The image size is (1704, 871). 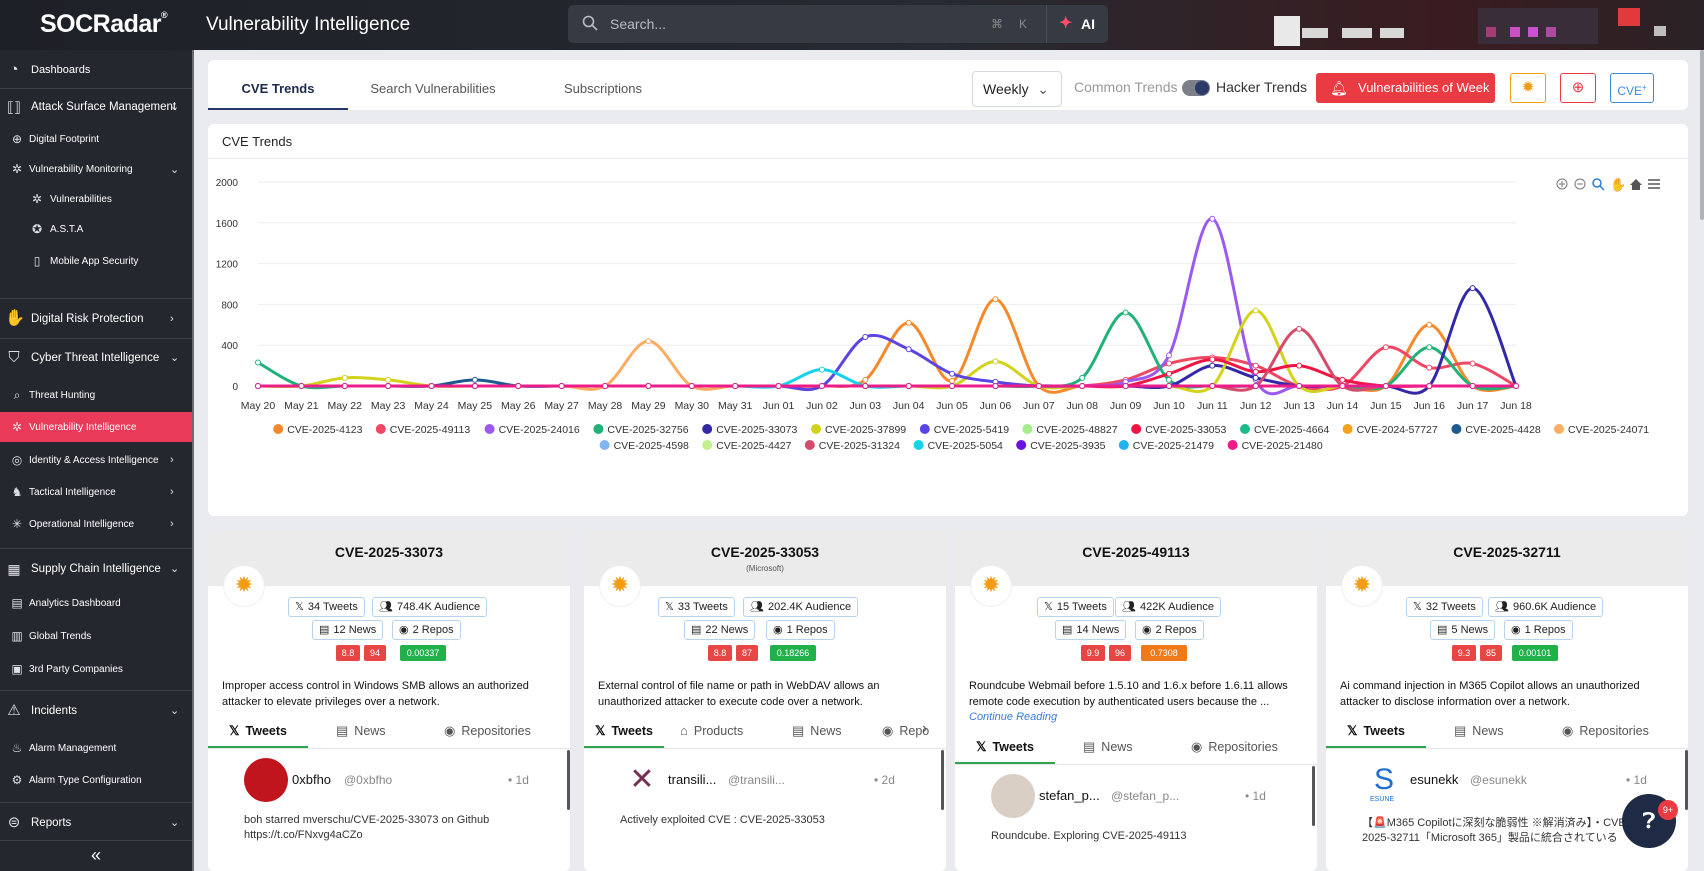 What do you see at coordinates (1580, 184) in the screenshot?
I see `zoom-out-icon` at bounding box center [1580, 184].